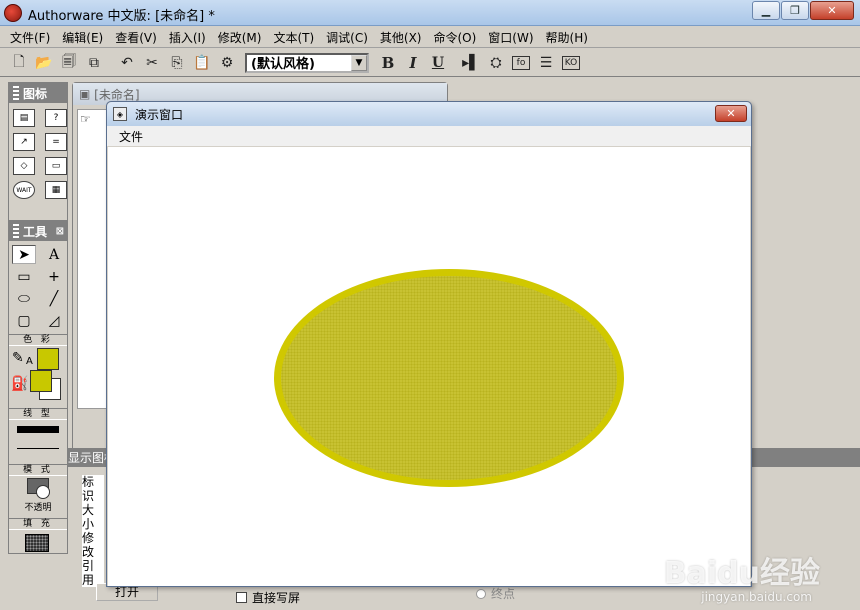  What do you see at coordinates (510, 37) in the screenshot?
I see `menu-window: 窗口(W)` at bounding box center [510, 37].